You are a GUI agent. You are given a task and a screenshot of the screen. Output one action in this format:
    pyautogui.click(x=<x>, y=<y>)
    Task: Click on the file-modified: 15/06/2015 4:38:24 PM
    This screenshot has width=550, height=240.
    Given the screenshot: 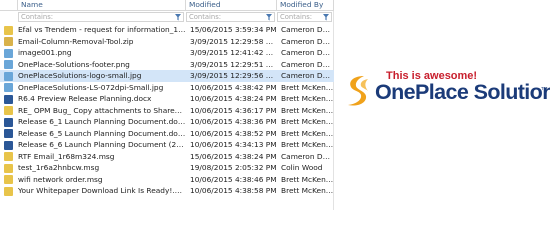 What is the action you would take?
    pyautogui.click(x=233, y=156)
    